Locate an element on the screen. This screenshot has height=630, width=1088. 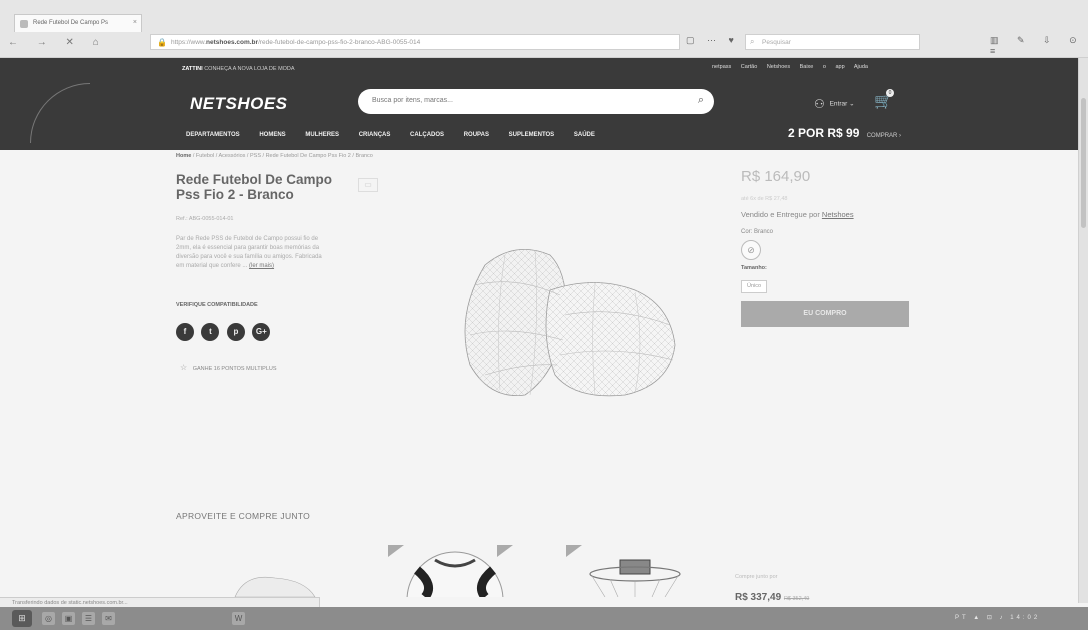
installments: até 6x de R$ 27,48 is located at coordinates (764, 199).